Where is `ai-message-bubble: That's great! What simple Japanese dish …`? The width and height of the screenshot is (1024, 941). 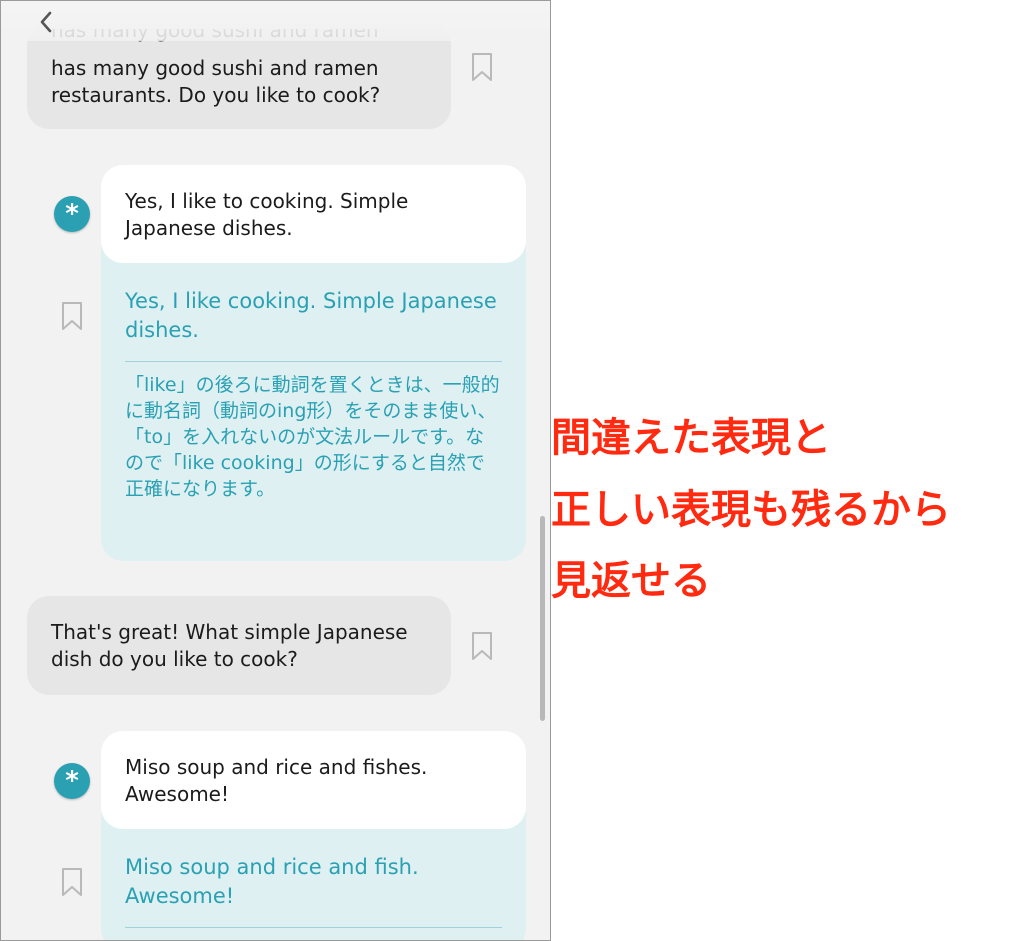 ai-message-bubble: That's great! What simple Japanese dish … is located at coordinates (239, 645).